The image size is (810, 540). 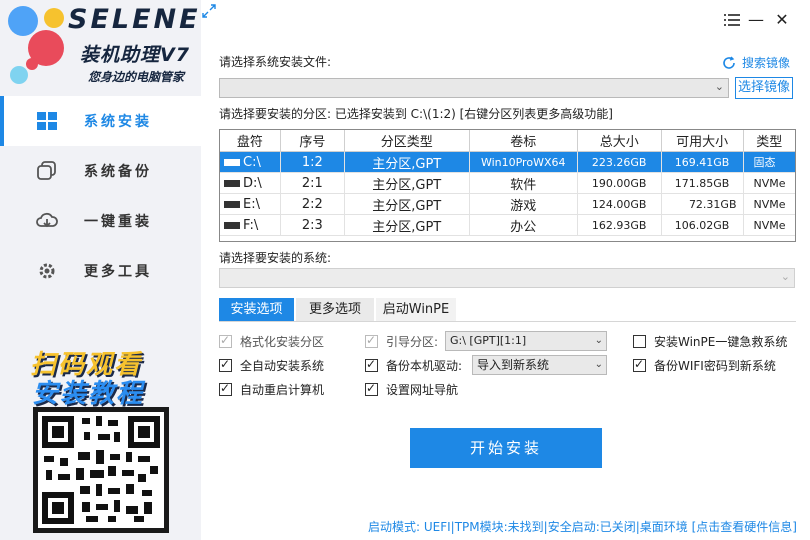 I want to click on driver-action-value: 导入到新系统, so click(x=513, y=365).